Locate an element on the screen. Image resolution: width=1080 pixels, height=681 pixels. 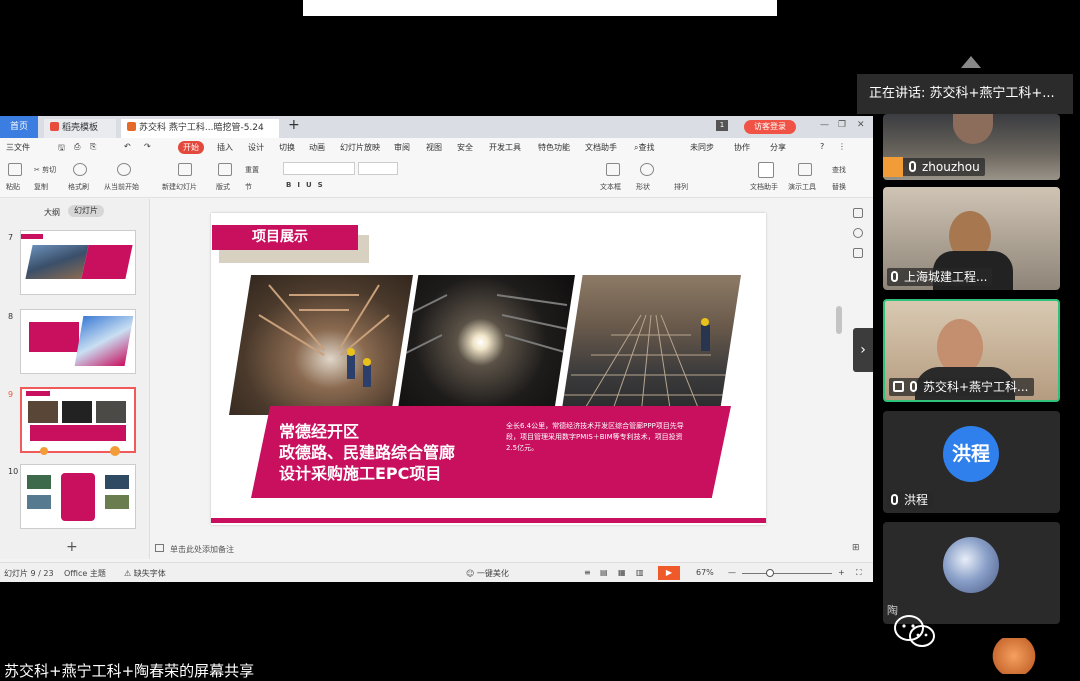
redo-icon: ↷ is located at coordinates (147, 146).